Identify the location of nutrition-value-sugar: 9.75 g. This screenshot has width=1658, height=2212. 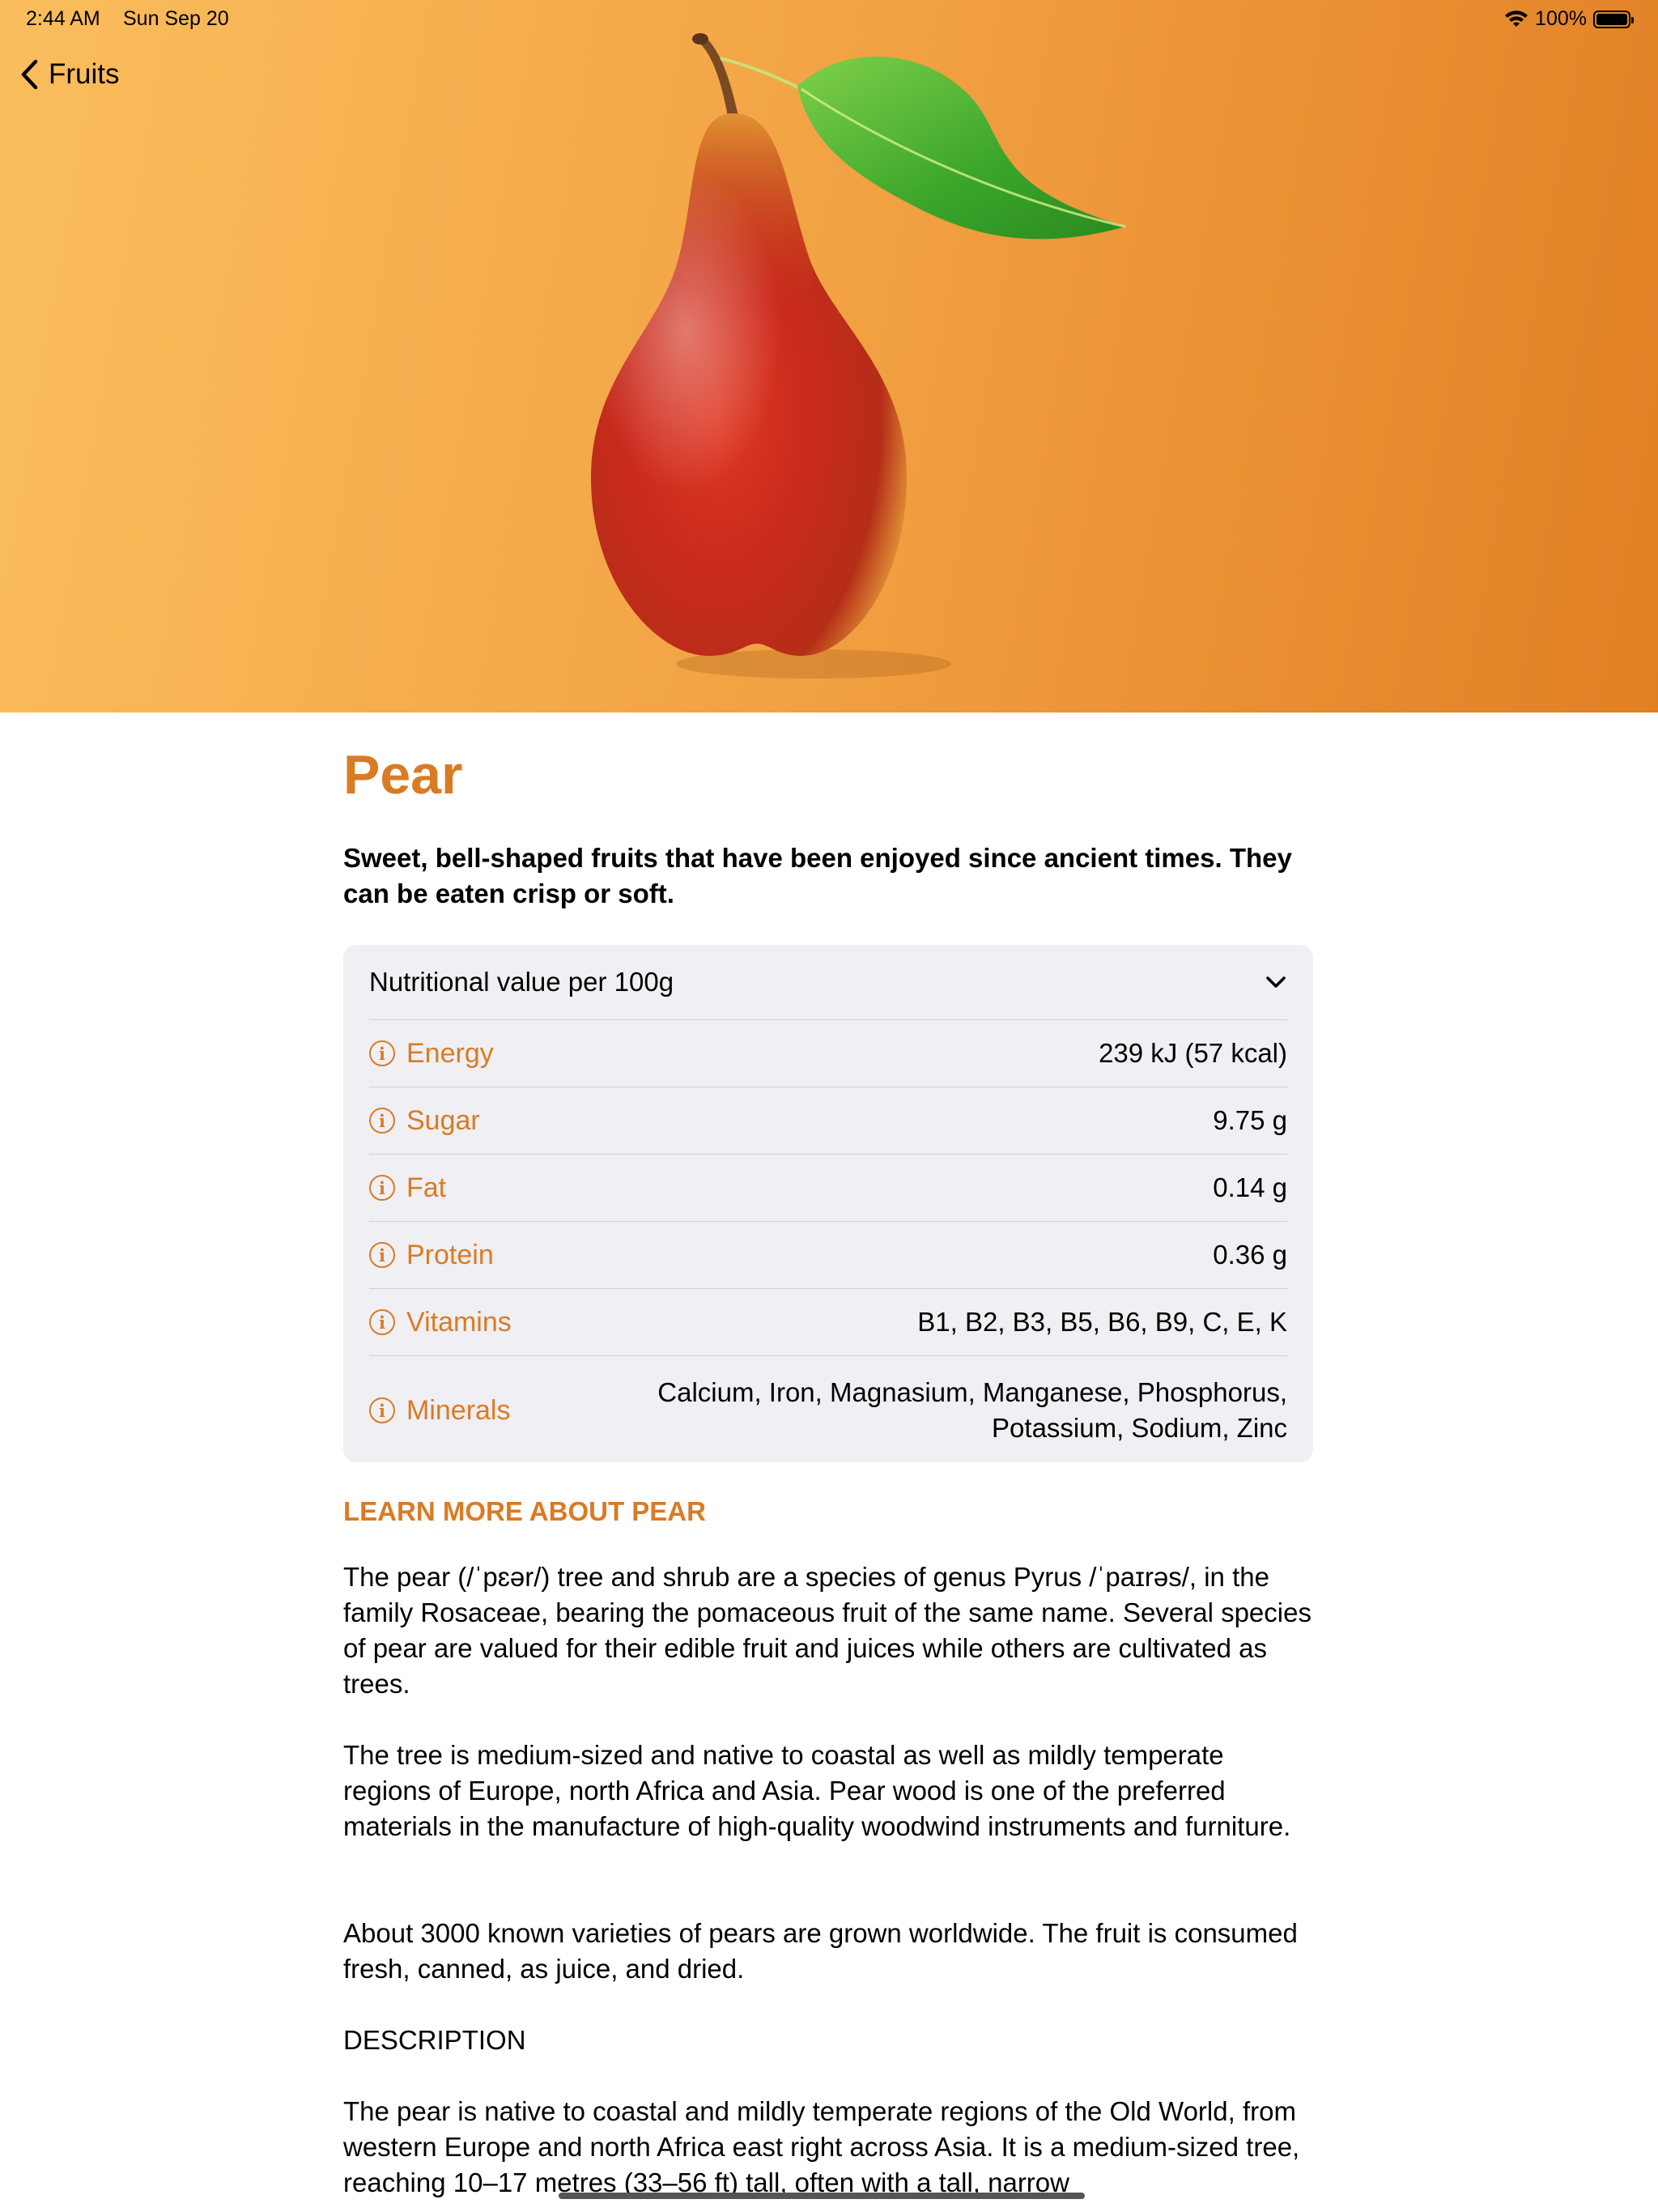
(1250, 1120).